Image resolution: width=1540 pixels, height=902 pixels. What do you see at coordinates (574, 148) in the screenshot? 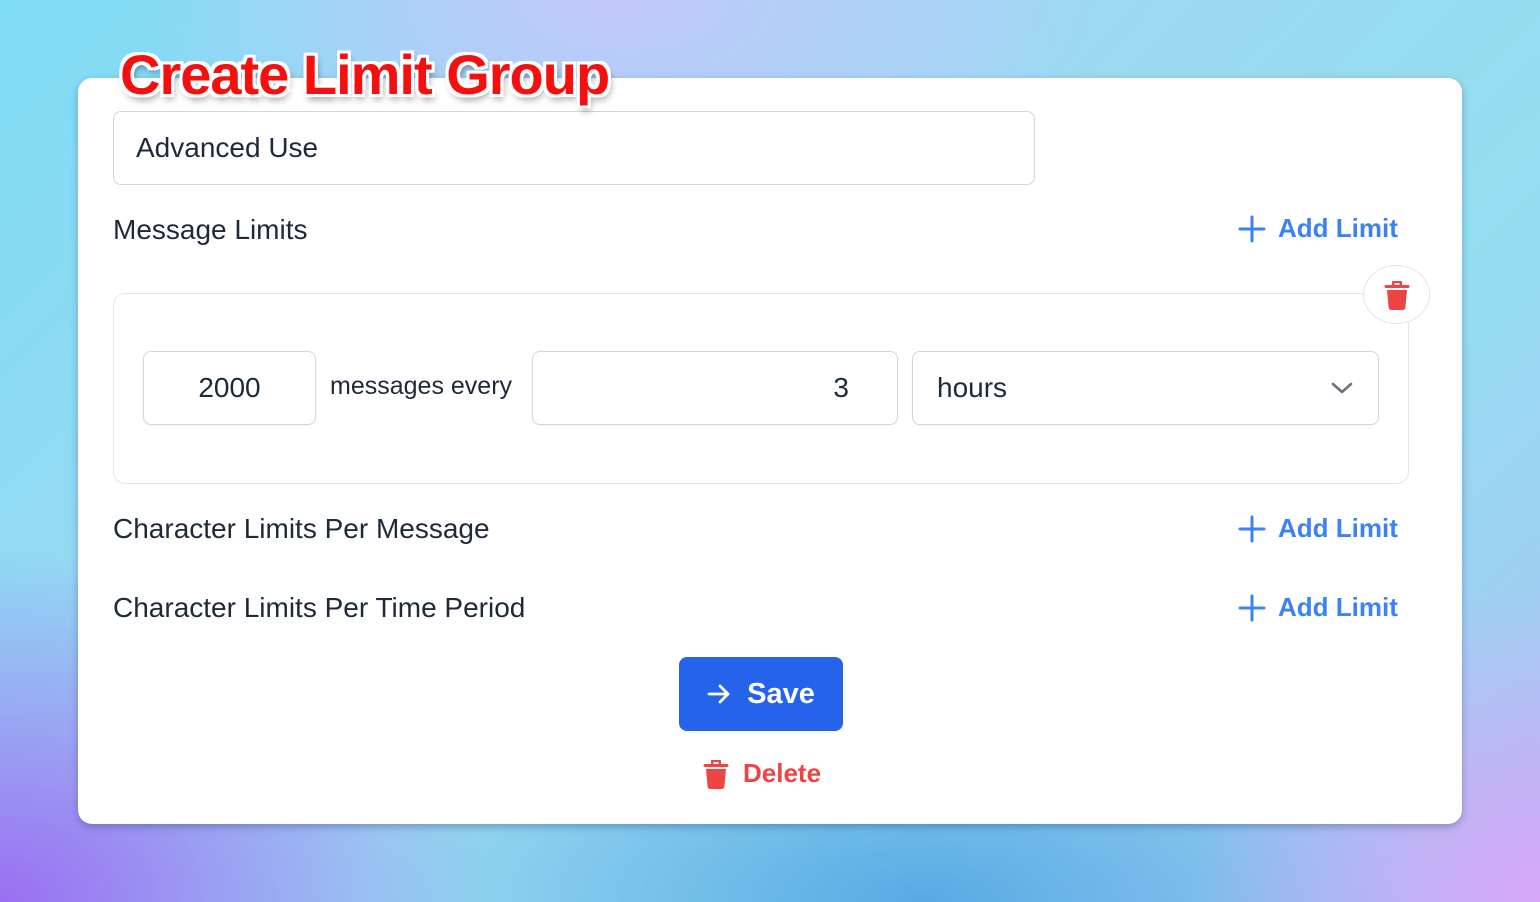
I see `group-name-input` at bounding box center [574, 148].